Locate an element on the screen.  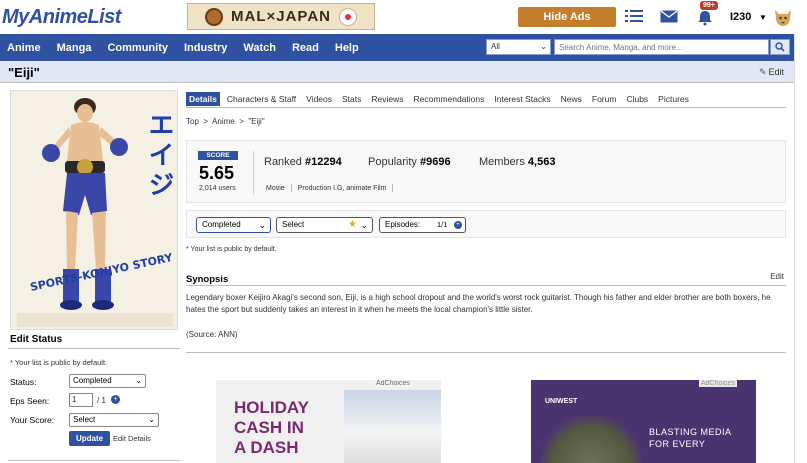
search-icon is located at coordinates (780, 47).